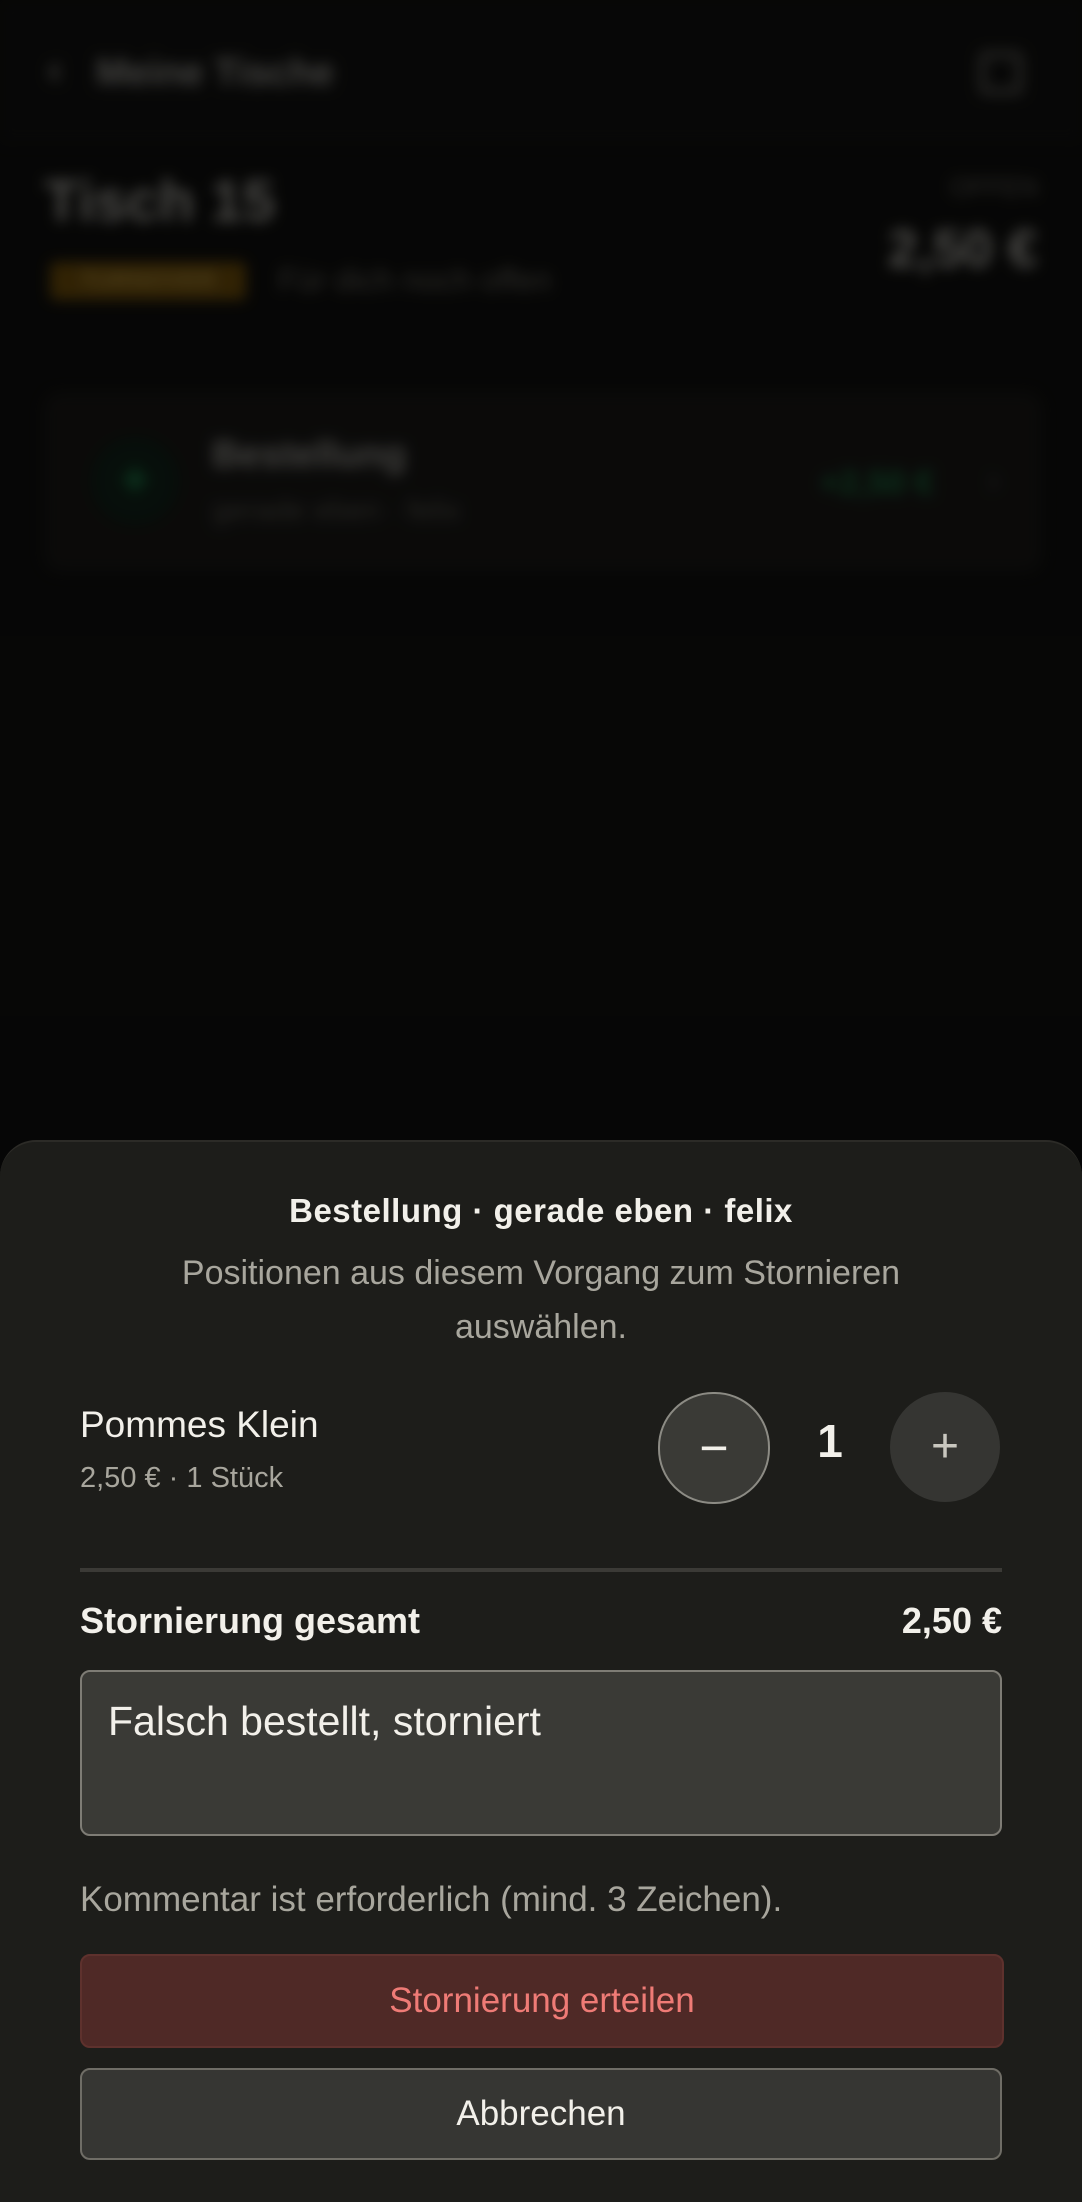  Describe the element at coordinates (182, 1478) in the screenshot. I see `item-meta: 2,50 € · 1 Stück` at that location.